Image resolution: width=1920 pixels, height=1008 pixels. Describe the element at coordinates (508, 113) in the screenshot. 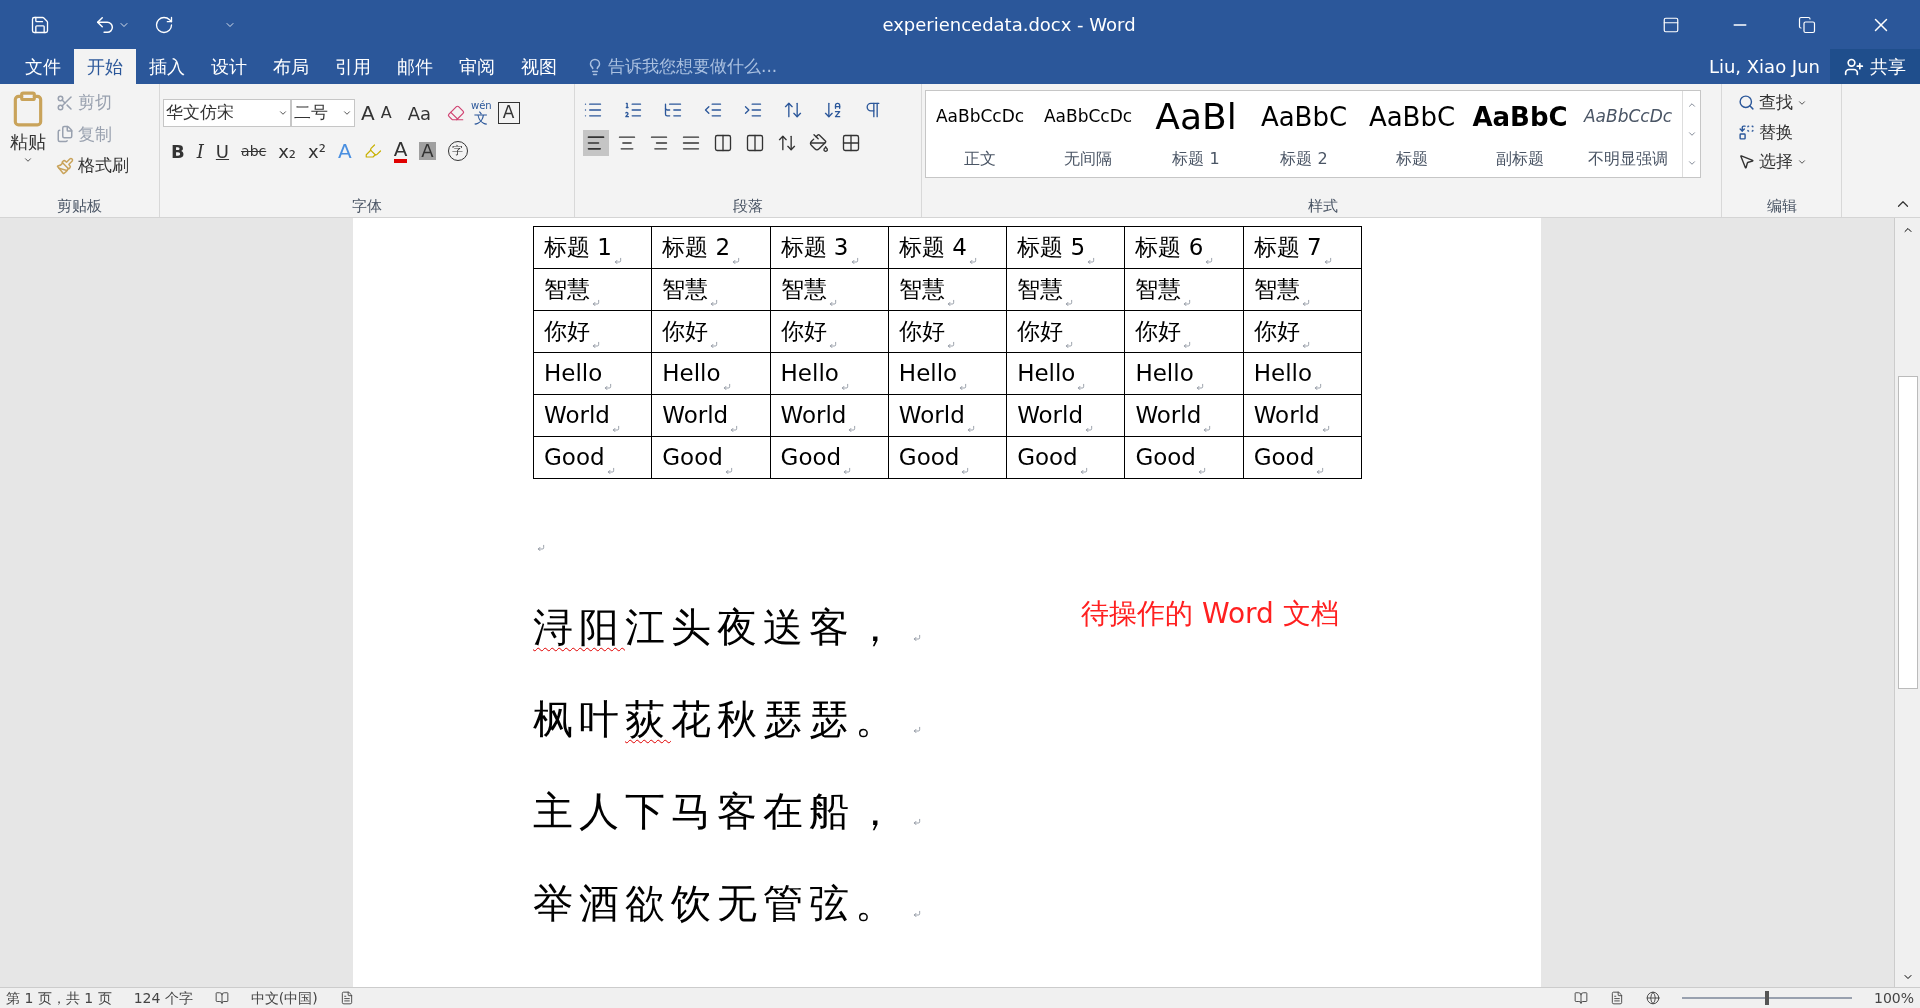

I see `character-border-button: A` at that location.